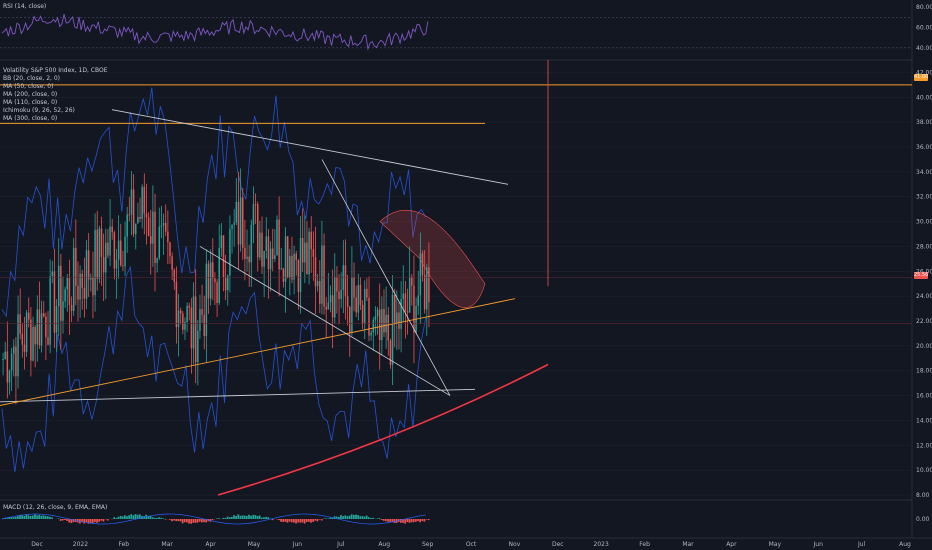 The height and width of the screenshot is (550, 932). What do you see at coordinates (924, 27) in the screenshot?
I see `rsi-tick-label: 60.00` at bounding box center [924, 27].